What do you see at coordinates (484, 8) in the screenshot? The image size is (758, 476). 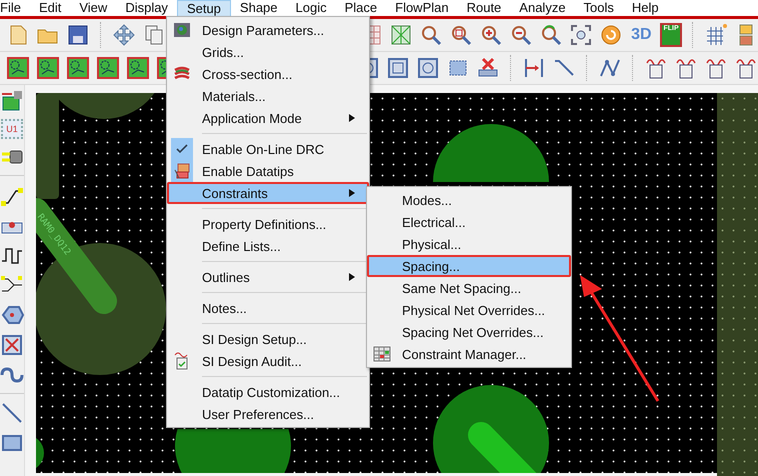 I see `menu-item: Route` at bounding box center [484, 8].